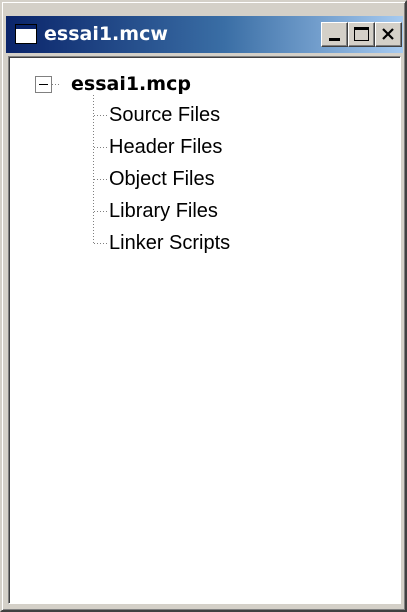  I want to click on minimize-button, so click(334, 34).